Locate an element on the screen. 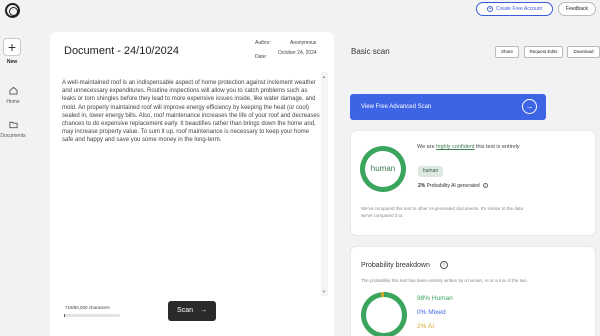 Image resolution: width=600 pixels, height=336 pixels. scan-label: Scan is located at coordinates (185, 310).